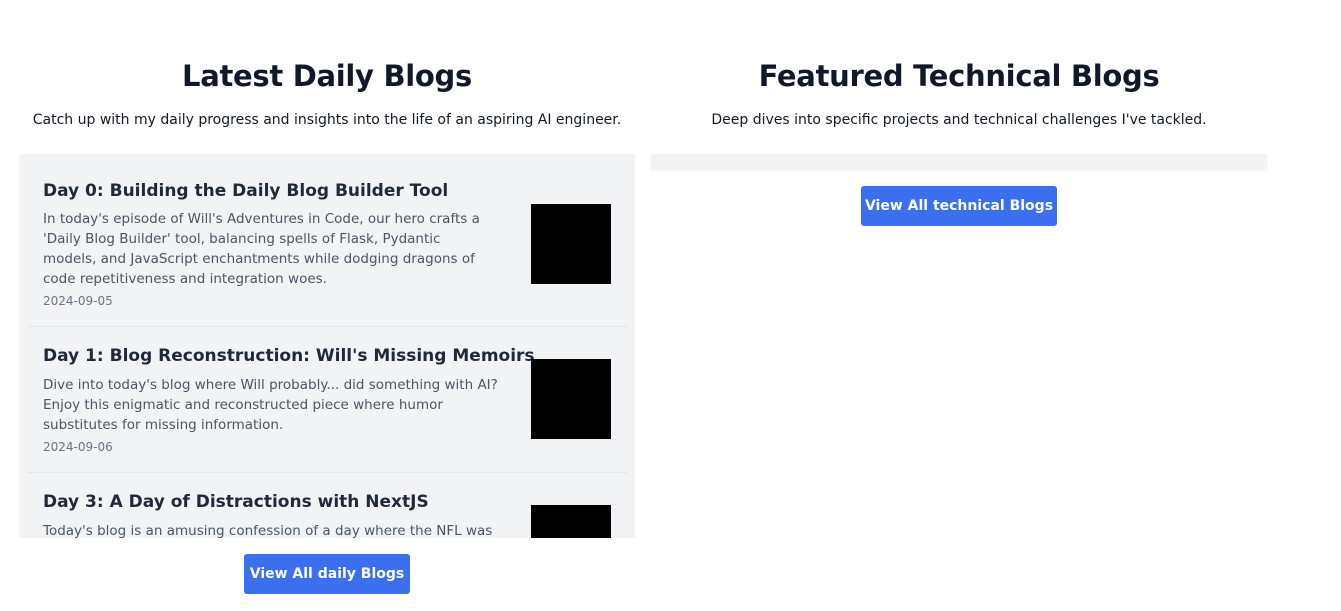 The width and height of the screenshot is (1341, 611). Describe the element at coordinates (78, 301) in the screenshot. I see `blog-post-date: 2024-09-05` at that location.